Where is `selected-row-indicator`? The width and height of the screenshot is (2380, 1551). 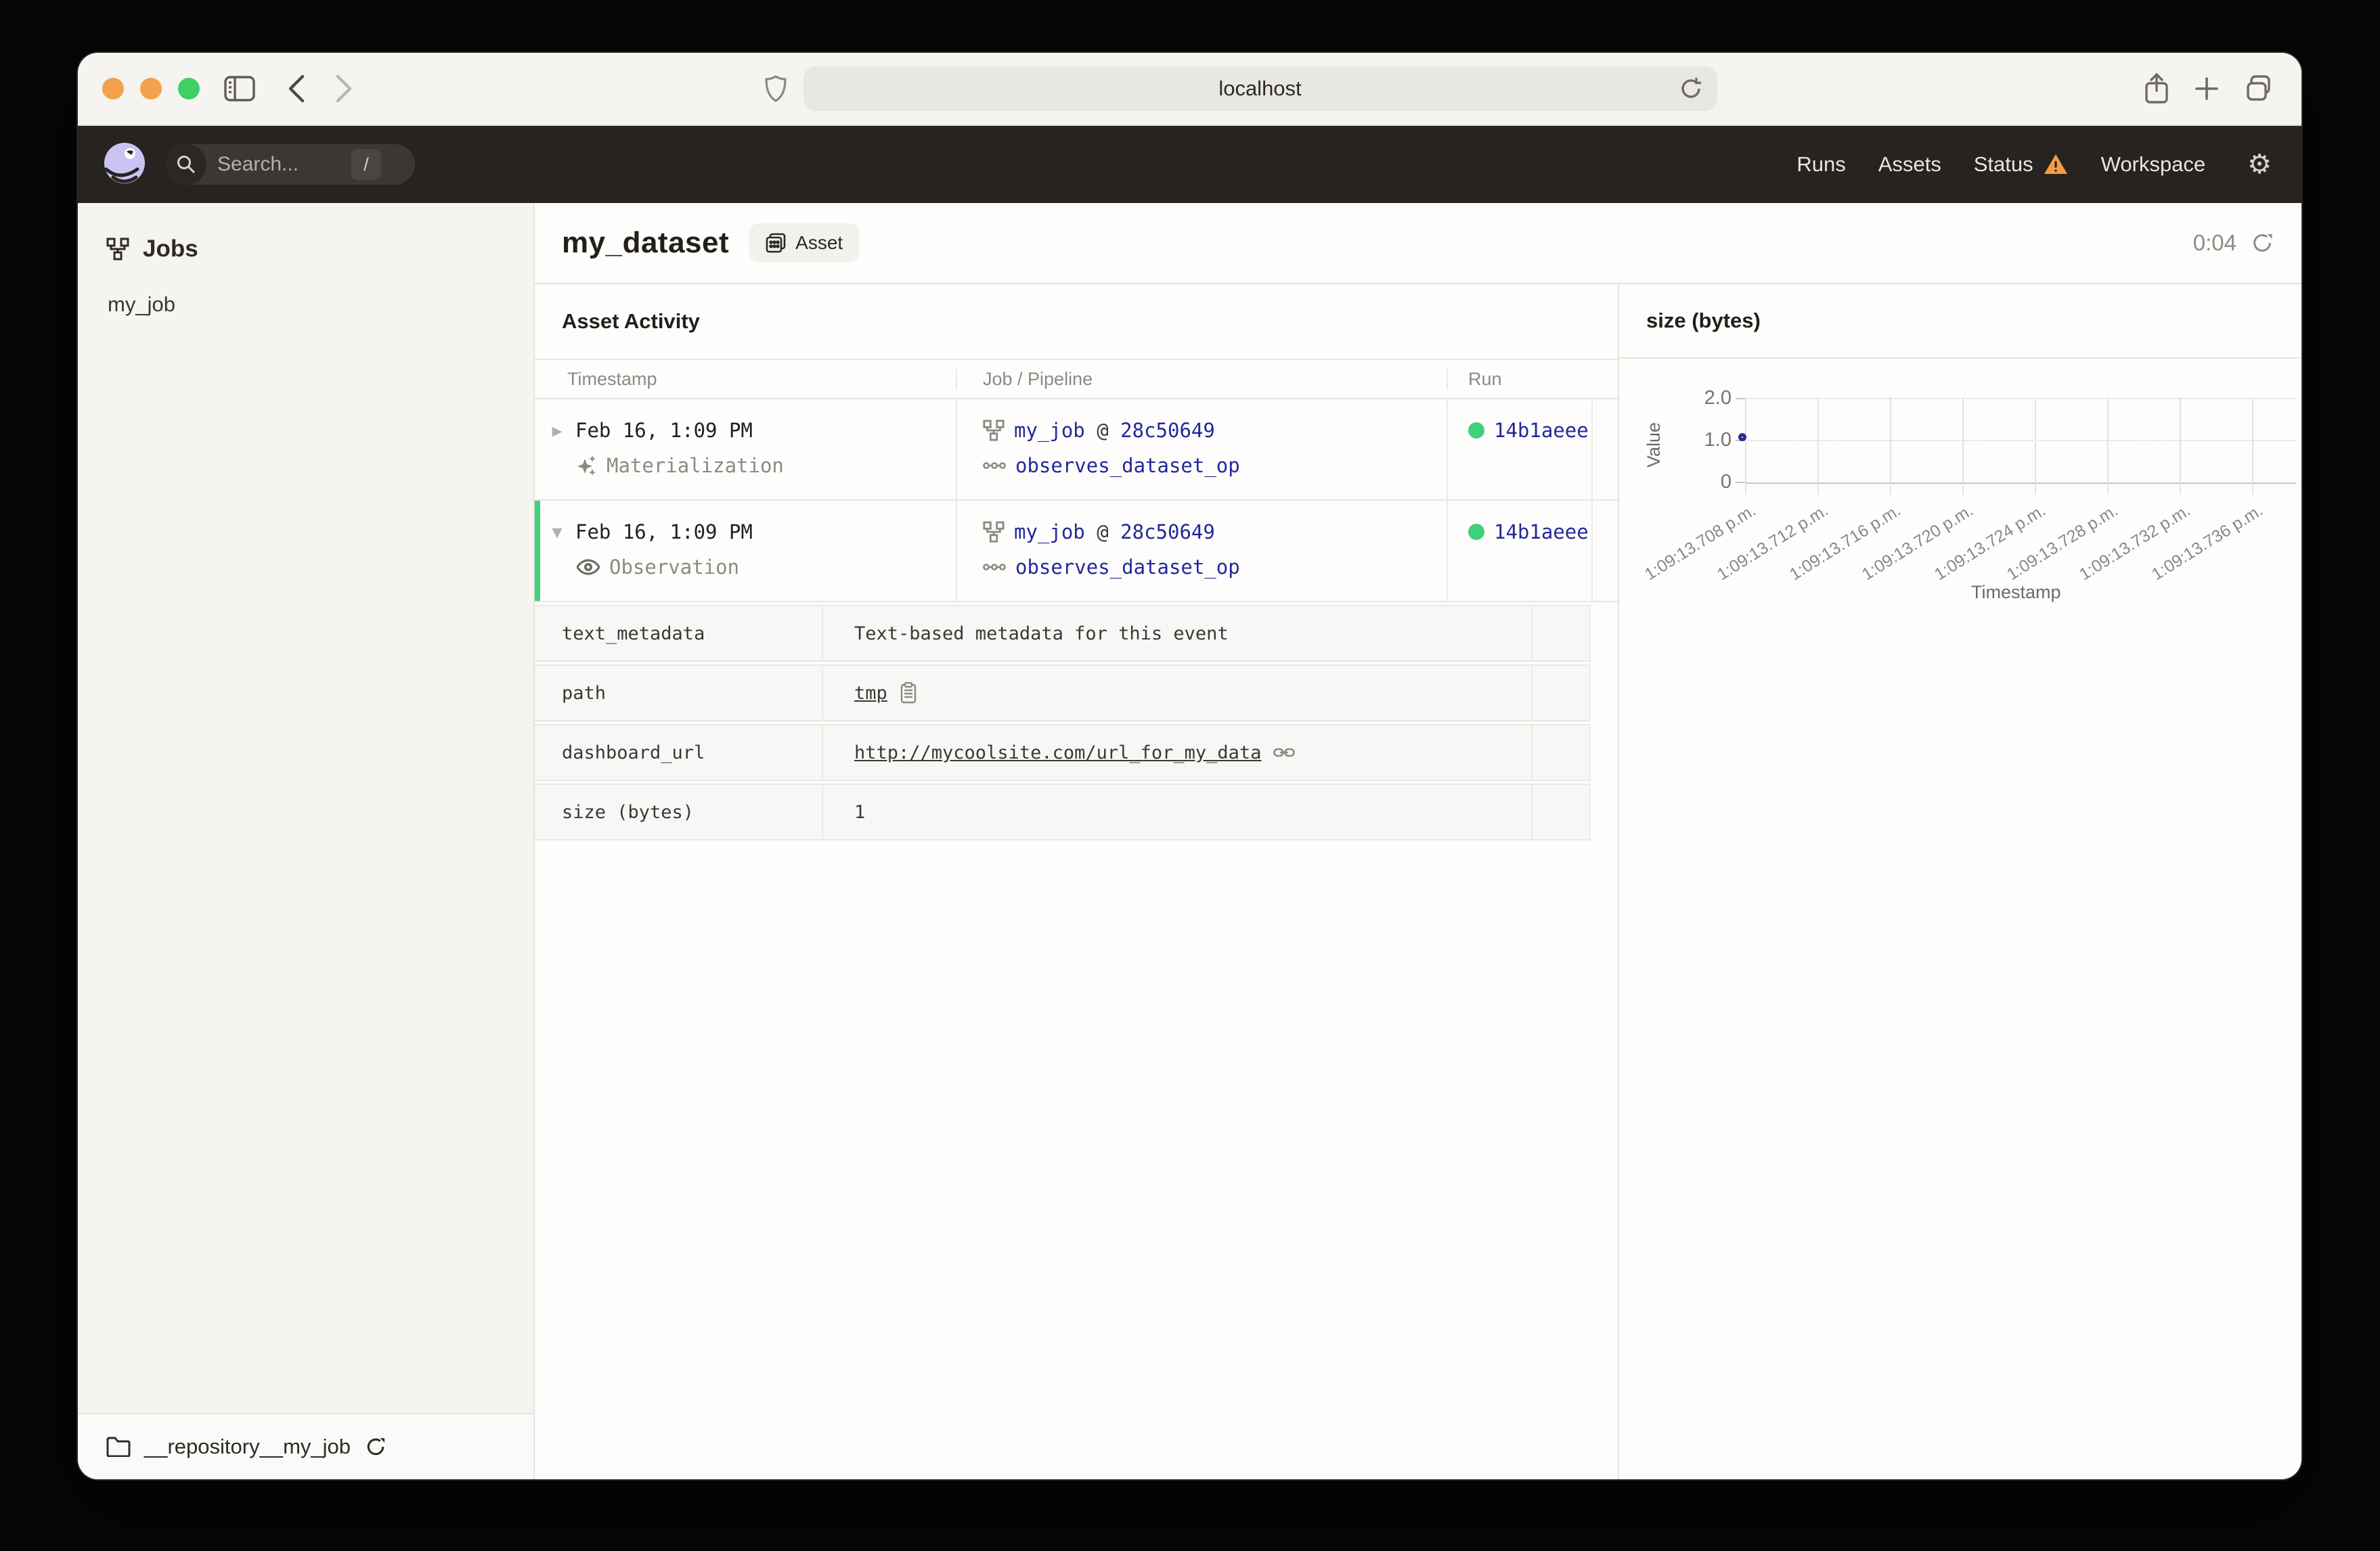
selected-row-indicator is located at coordinates (537, 551).